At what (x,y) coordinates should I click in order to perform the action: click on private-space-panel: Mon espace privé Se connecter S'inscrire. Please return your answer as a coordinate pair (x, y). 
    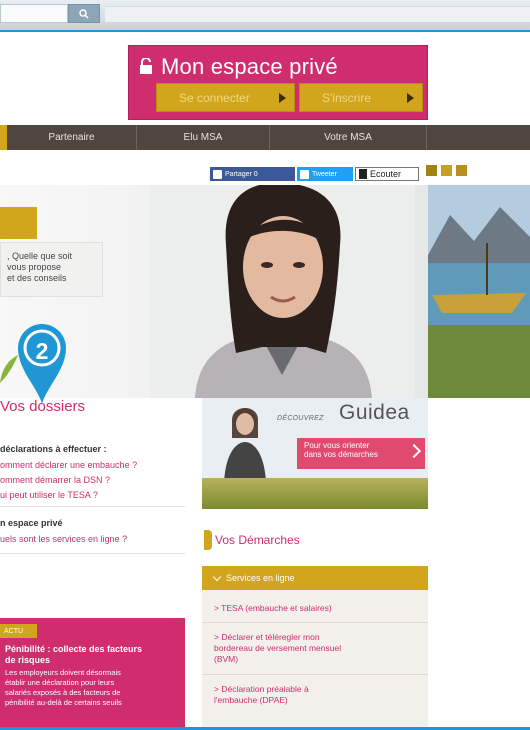
    Looking at the image, I should click on (278, 82).